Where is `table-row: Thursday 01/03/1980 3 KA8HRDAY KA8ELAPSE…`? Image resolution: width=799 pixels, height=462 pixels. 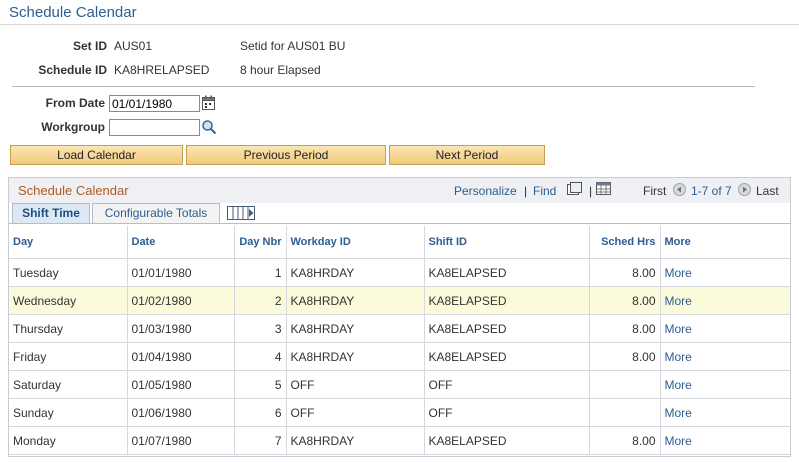 table-row: Thursday 01/03/1980 3 KA8HRDAY KA8ELAPSE… is located at coordinates (399, 328).